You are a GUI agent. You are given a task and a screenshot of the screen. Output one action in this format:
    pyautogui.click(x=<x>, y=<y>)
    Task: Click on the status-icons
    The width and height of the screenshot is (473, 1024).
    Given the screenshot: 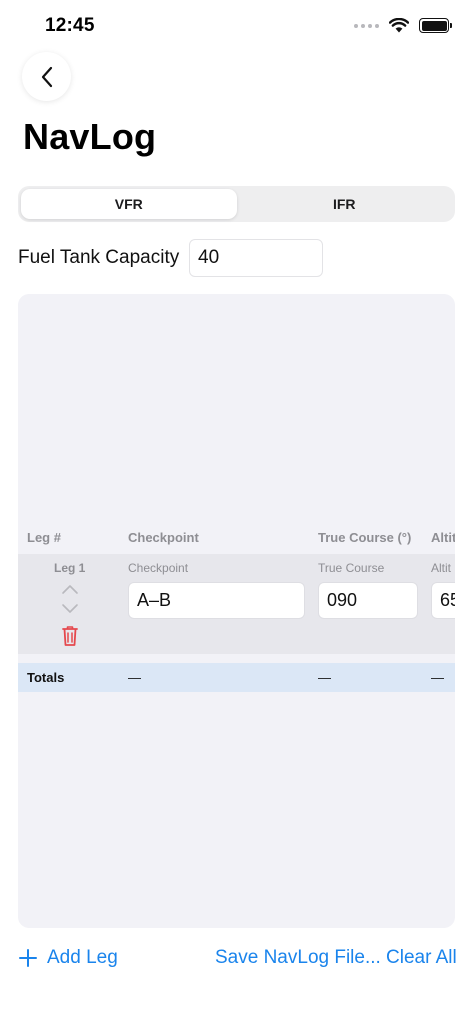 What is the action you would take?
    pyautogui.click(x=403, y=25)
    